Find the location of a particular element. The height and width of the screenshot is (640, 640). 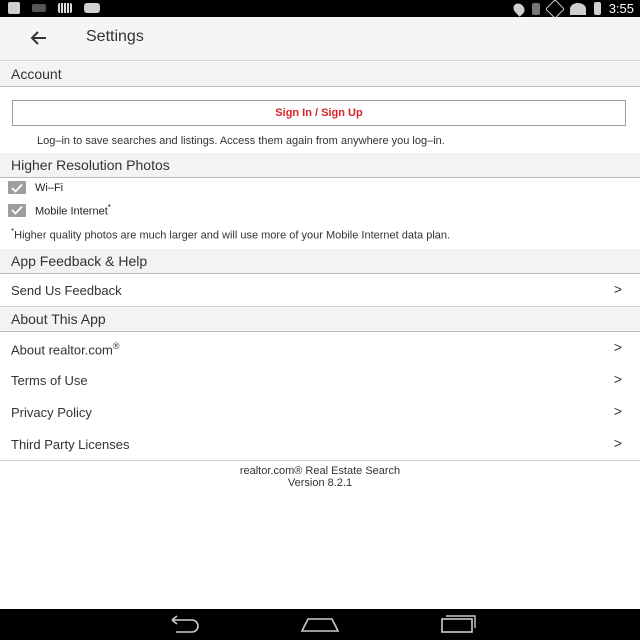

page-title: Settings is located at coordinates (115, 36).